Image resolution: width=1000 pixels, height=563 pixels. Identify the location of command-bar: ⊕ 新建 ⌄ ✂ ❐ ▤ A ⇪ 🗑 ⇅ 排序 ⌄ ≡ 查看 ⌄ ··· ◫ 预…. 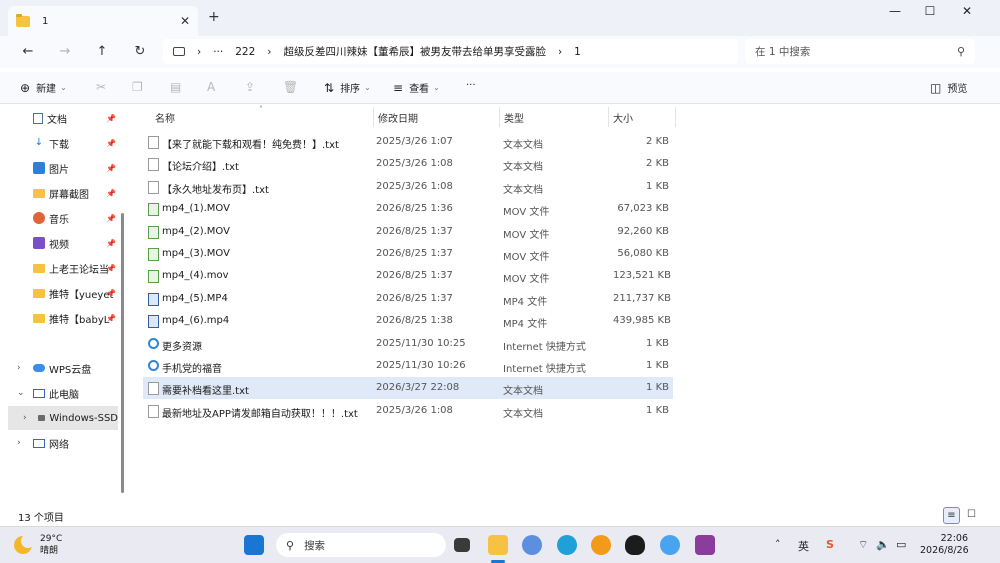
(500, 88).